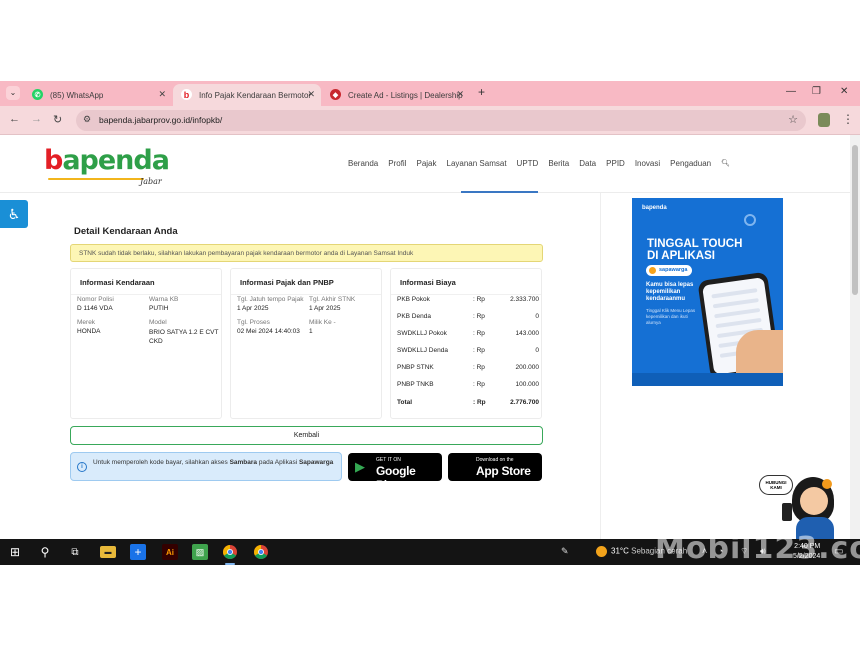 The width and height of the screenshot is (860, 645). Describe the element at coordinates (695, 244) in the screenshot. I see `ad-headline-1: TINGGAL TOUCH` at that location.